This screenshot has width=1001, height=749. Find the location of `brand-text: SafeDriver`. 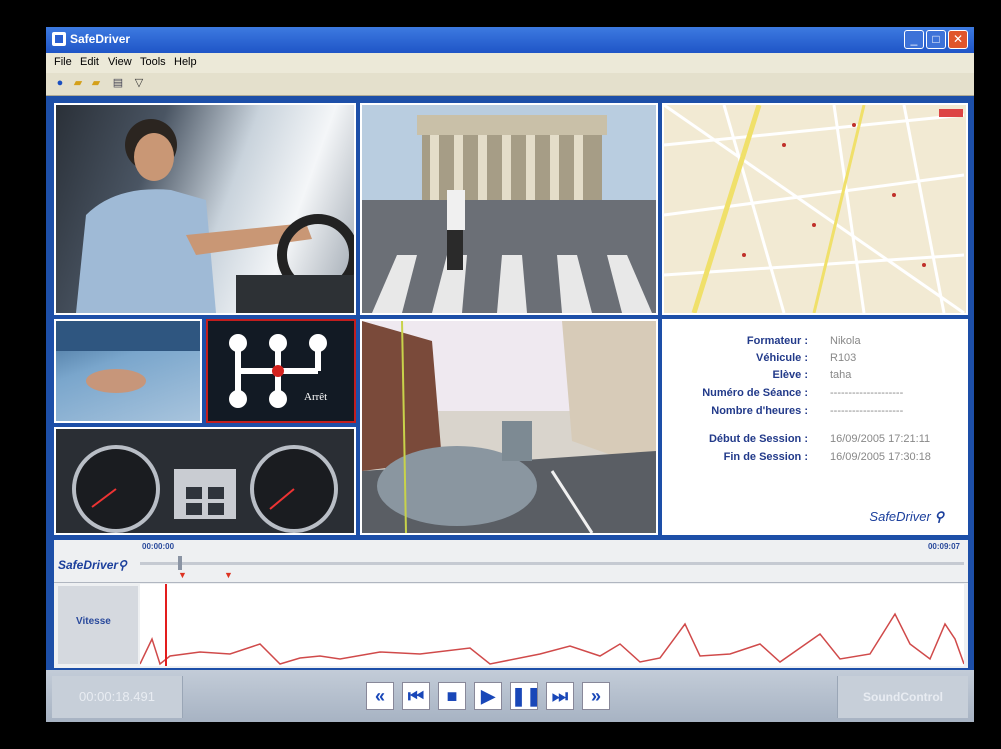

brand-text: SafeDriver is located at coordinates (900, 516).